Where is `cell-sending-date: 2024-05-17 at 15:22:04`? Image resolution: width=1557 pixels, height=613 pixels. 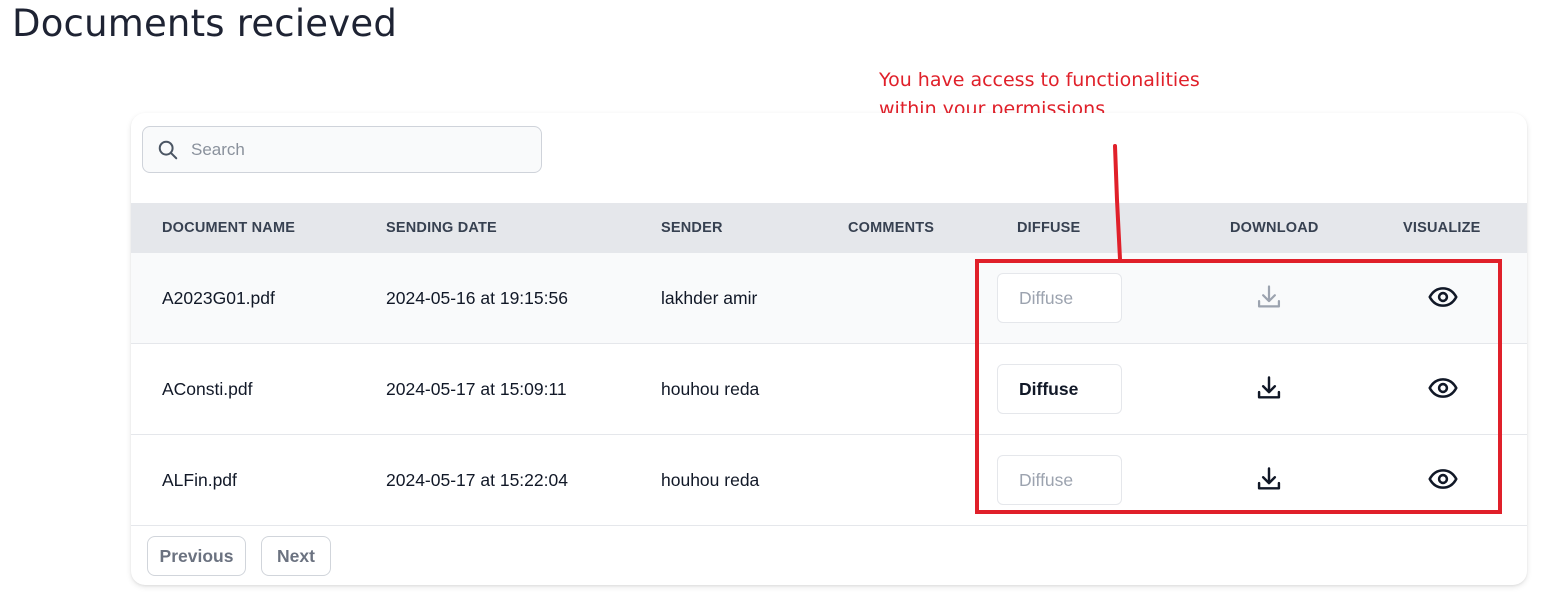 cell-sending-date: 2024-05-17 at 15:22:04 is located at coordinates (477, 480).